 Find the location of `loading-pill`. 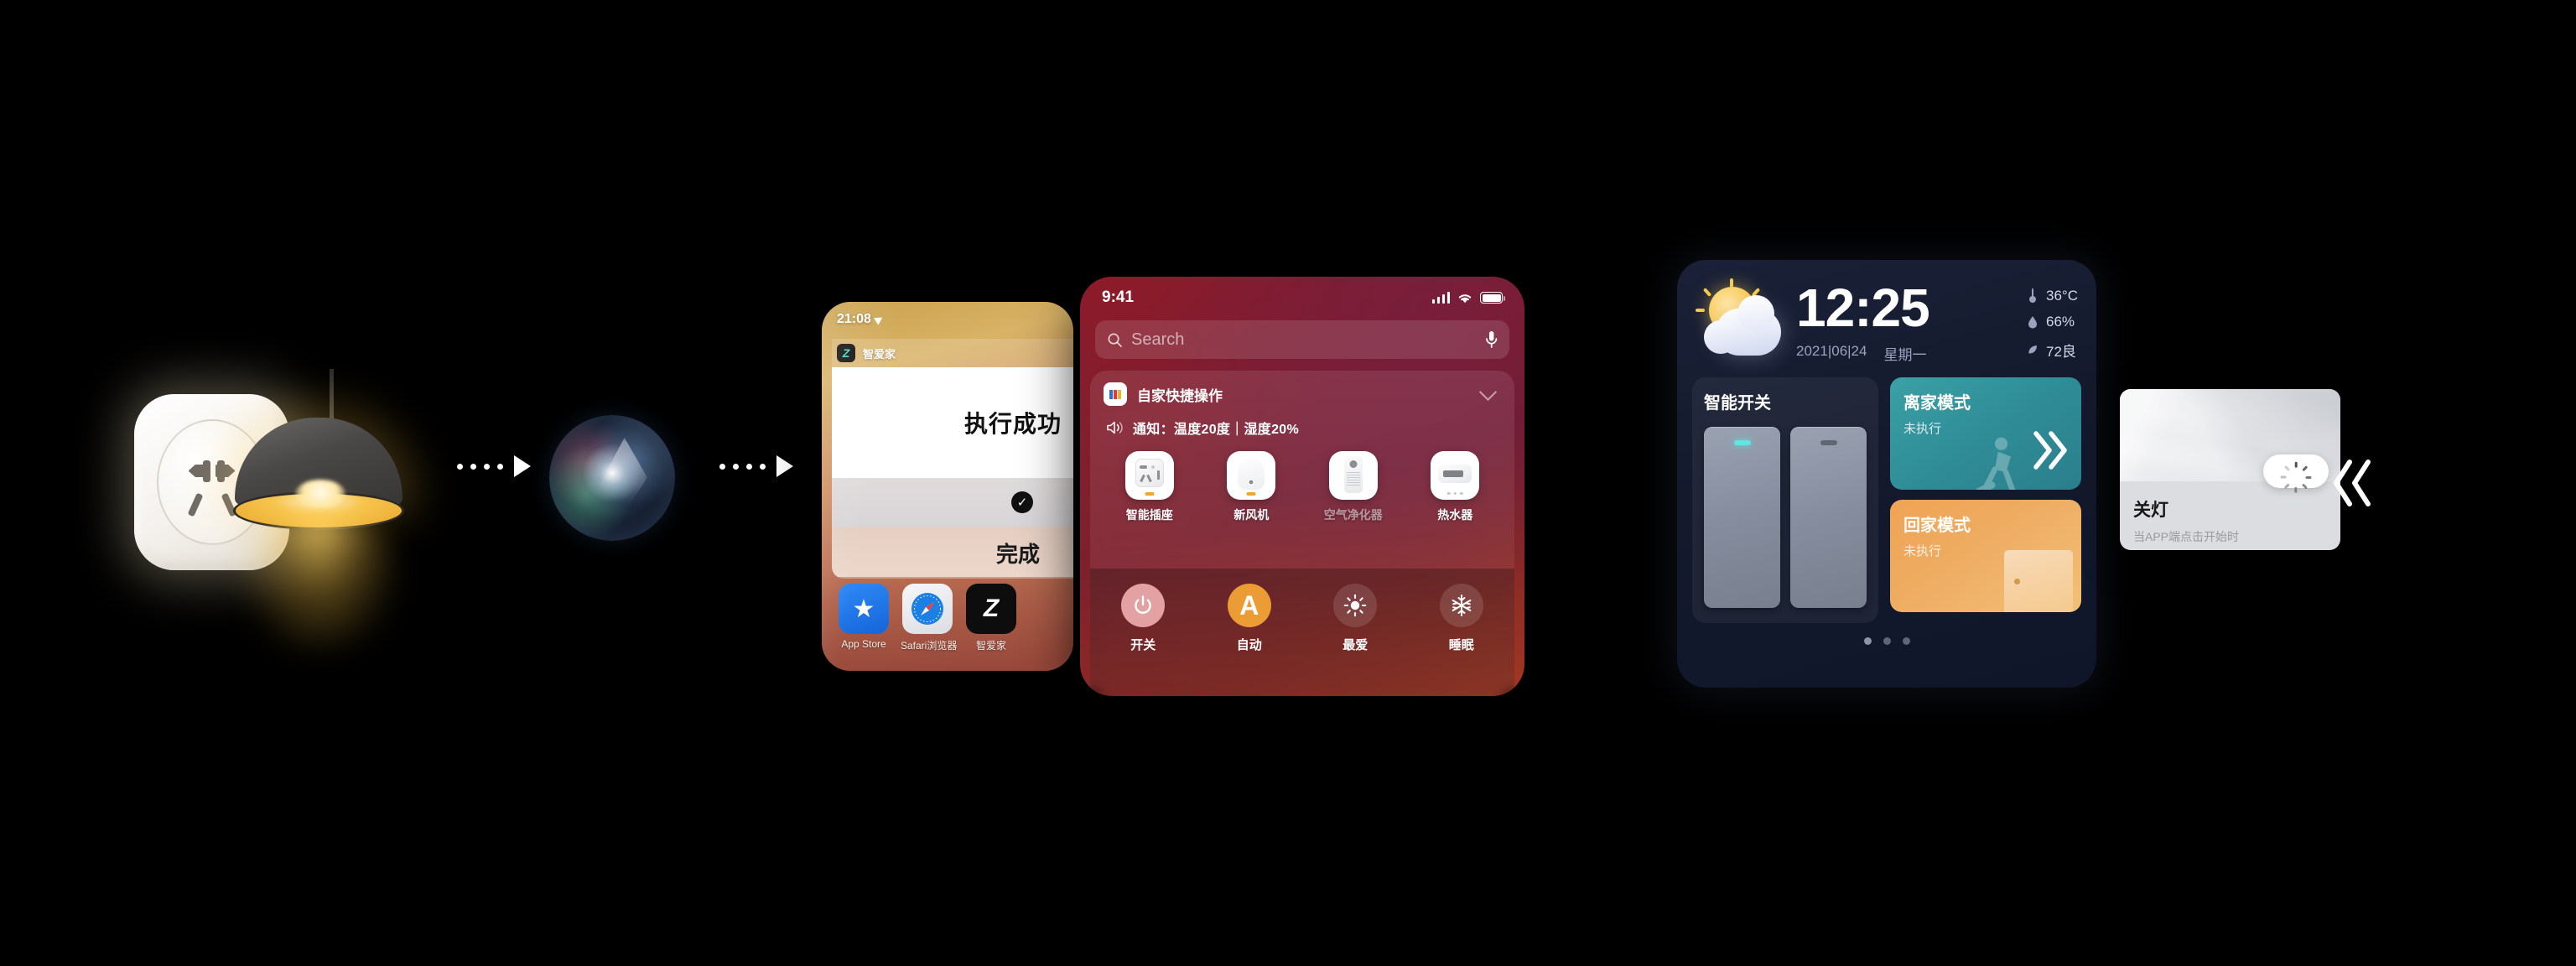

loading-pill is located at coordinates (2296, 473).